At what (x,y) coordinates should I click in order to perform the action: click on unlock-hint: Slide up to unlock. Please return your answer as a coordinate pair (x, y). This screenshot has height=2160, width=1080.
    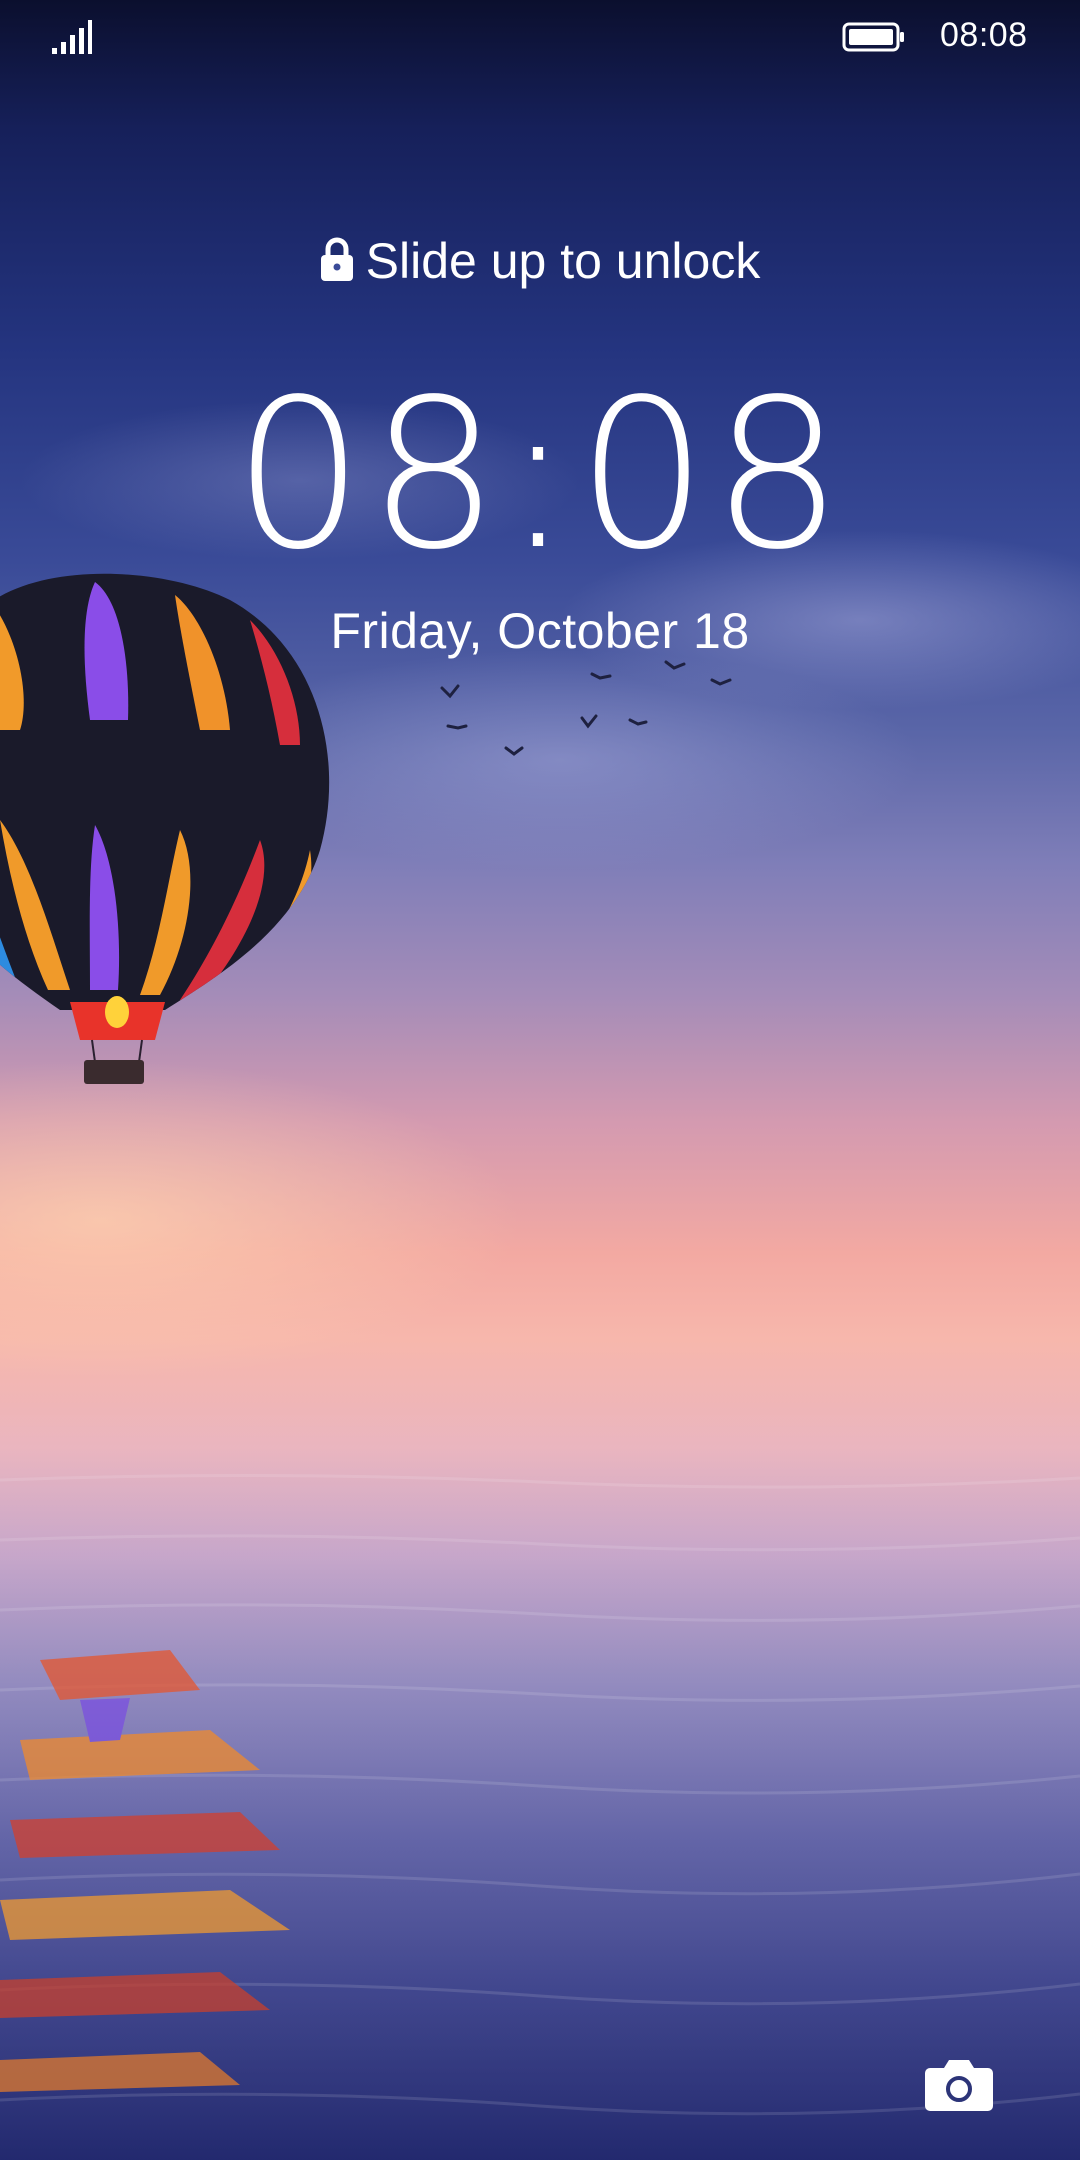
    Looking at the image, I should click on (540, 261).